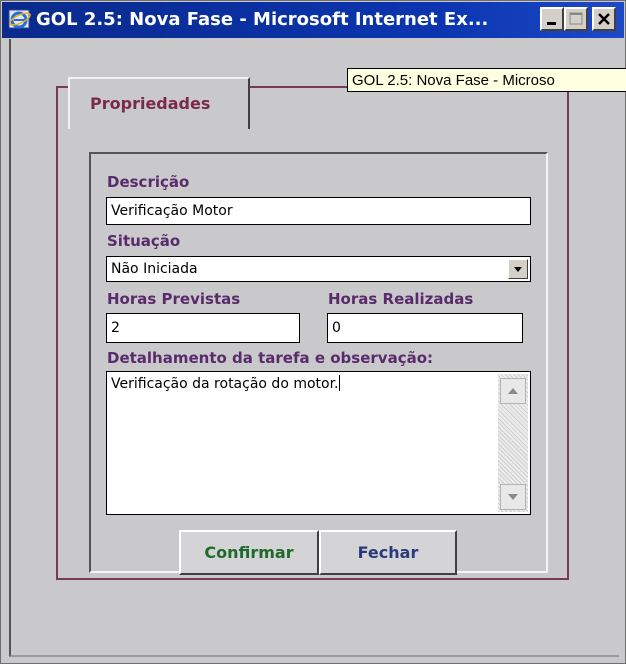  I want to click on situacao-label: Situação, so click(144, 241).